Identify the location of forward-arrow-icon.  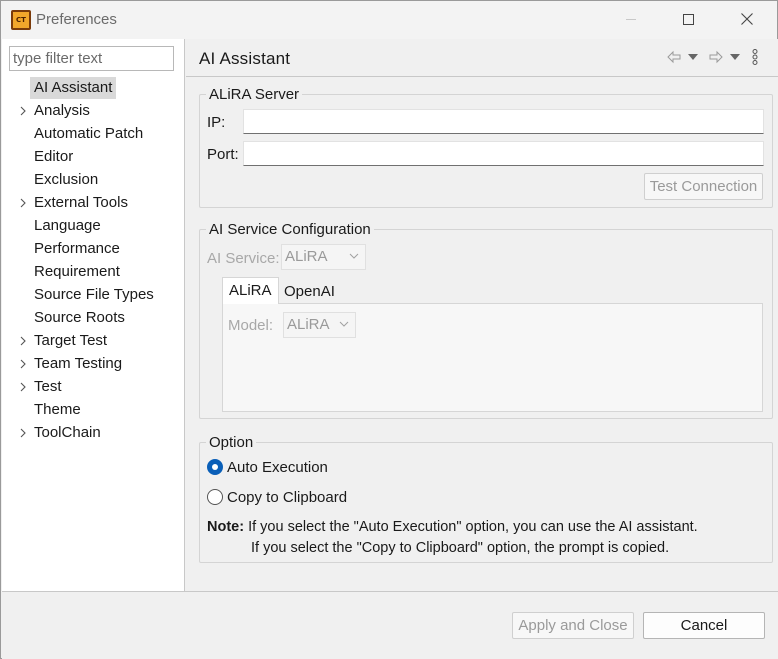
(716, 57).